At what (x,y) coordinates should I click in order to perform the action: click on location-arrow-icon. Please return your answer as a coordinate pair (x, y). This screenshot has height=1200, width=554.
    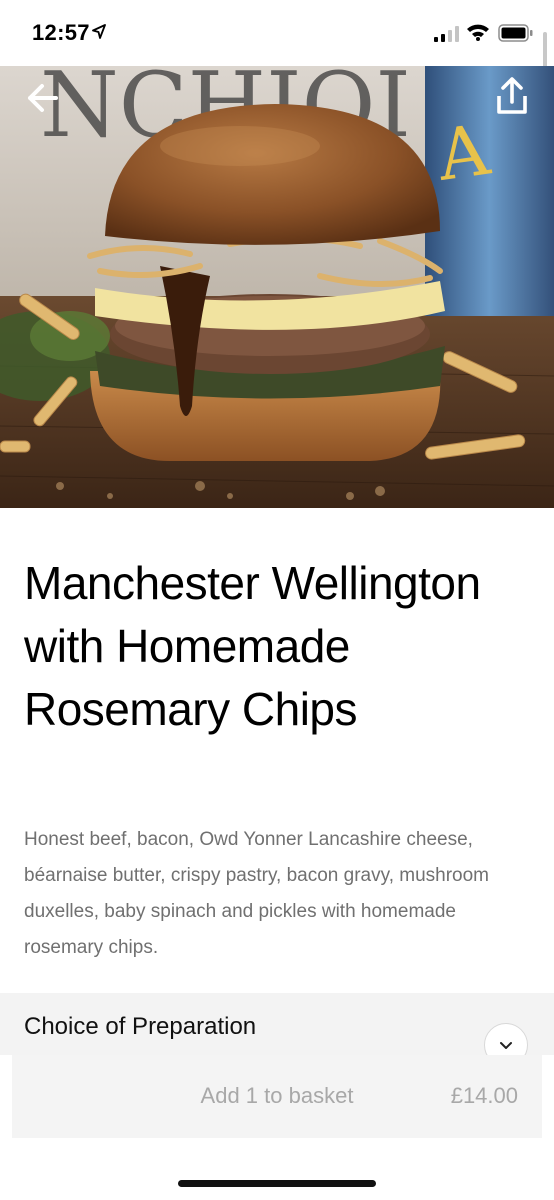
    Looking at the image, I should click on (99, 31).